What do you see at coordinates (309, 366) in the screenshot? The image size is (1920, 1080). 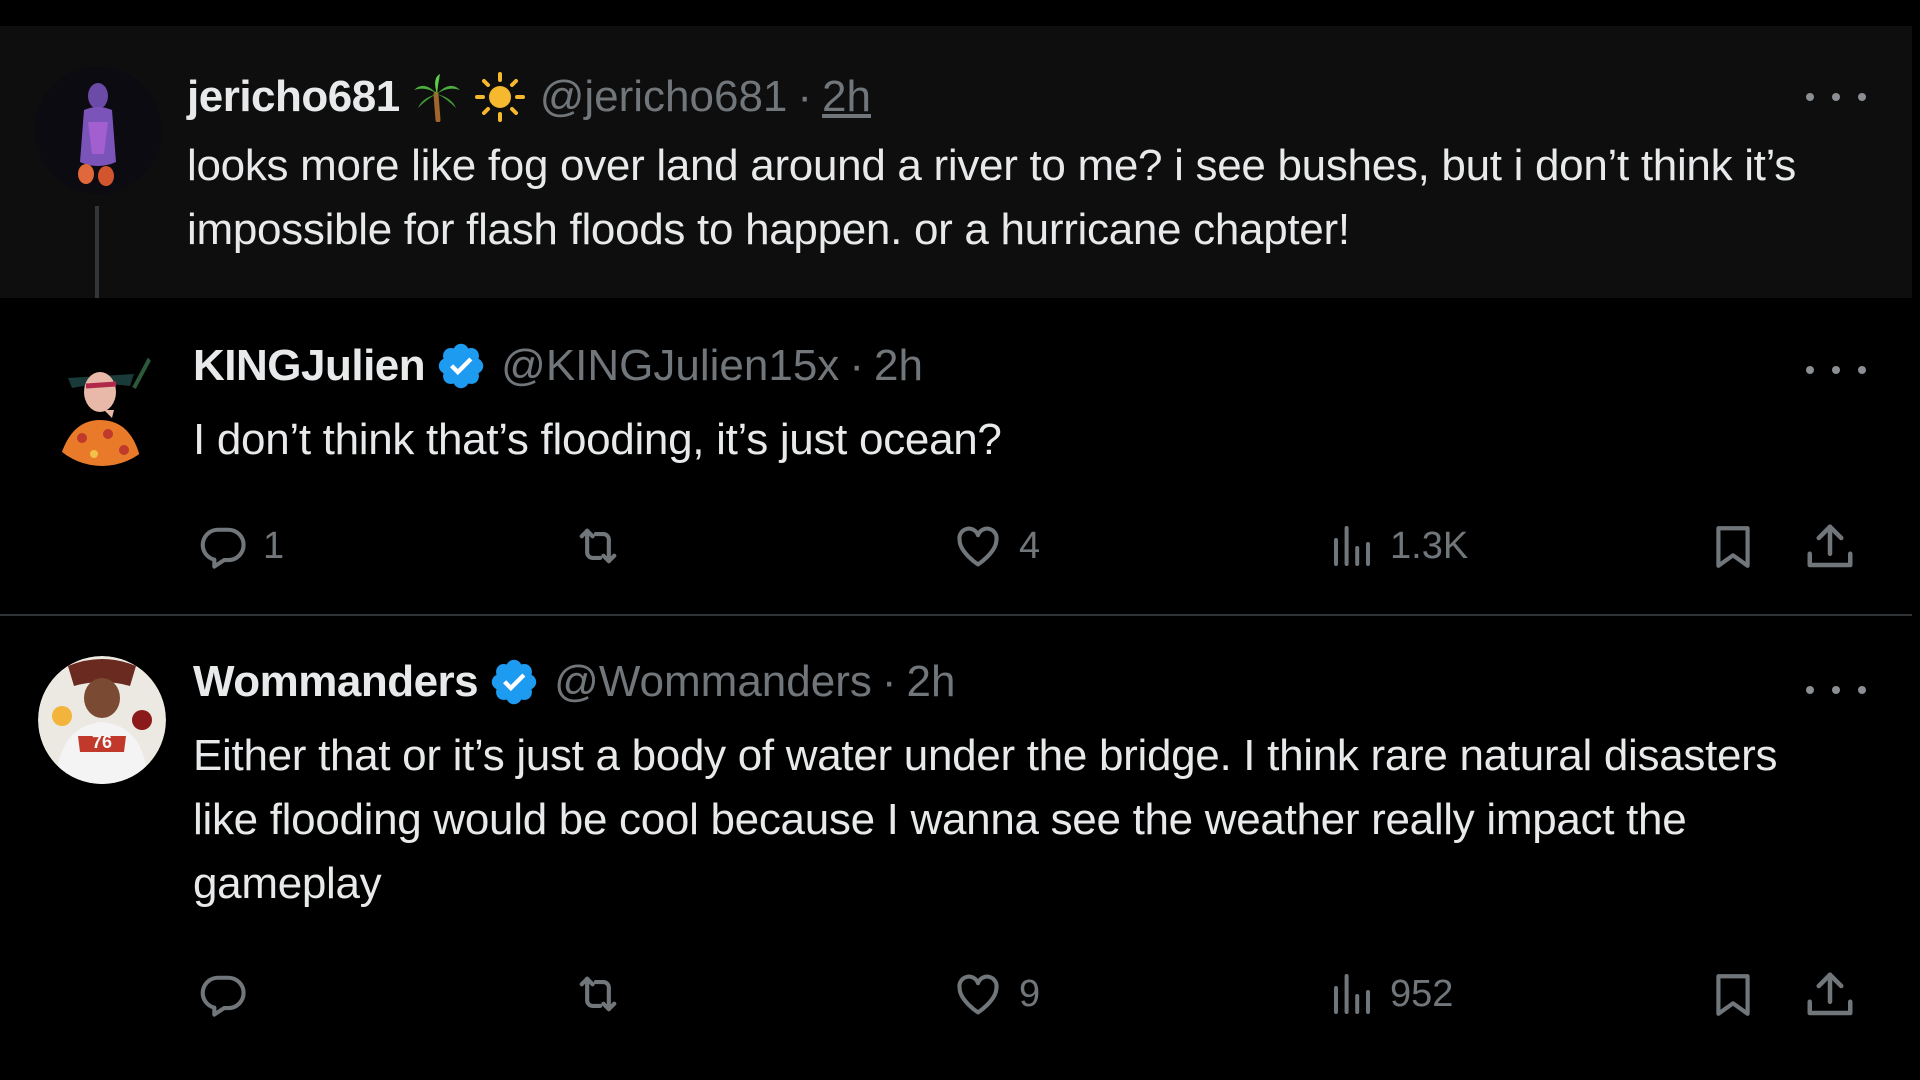 I see `display-name: KINGJulien` at bounding box center [309, 366].